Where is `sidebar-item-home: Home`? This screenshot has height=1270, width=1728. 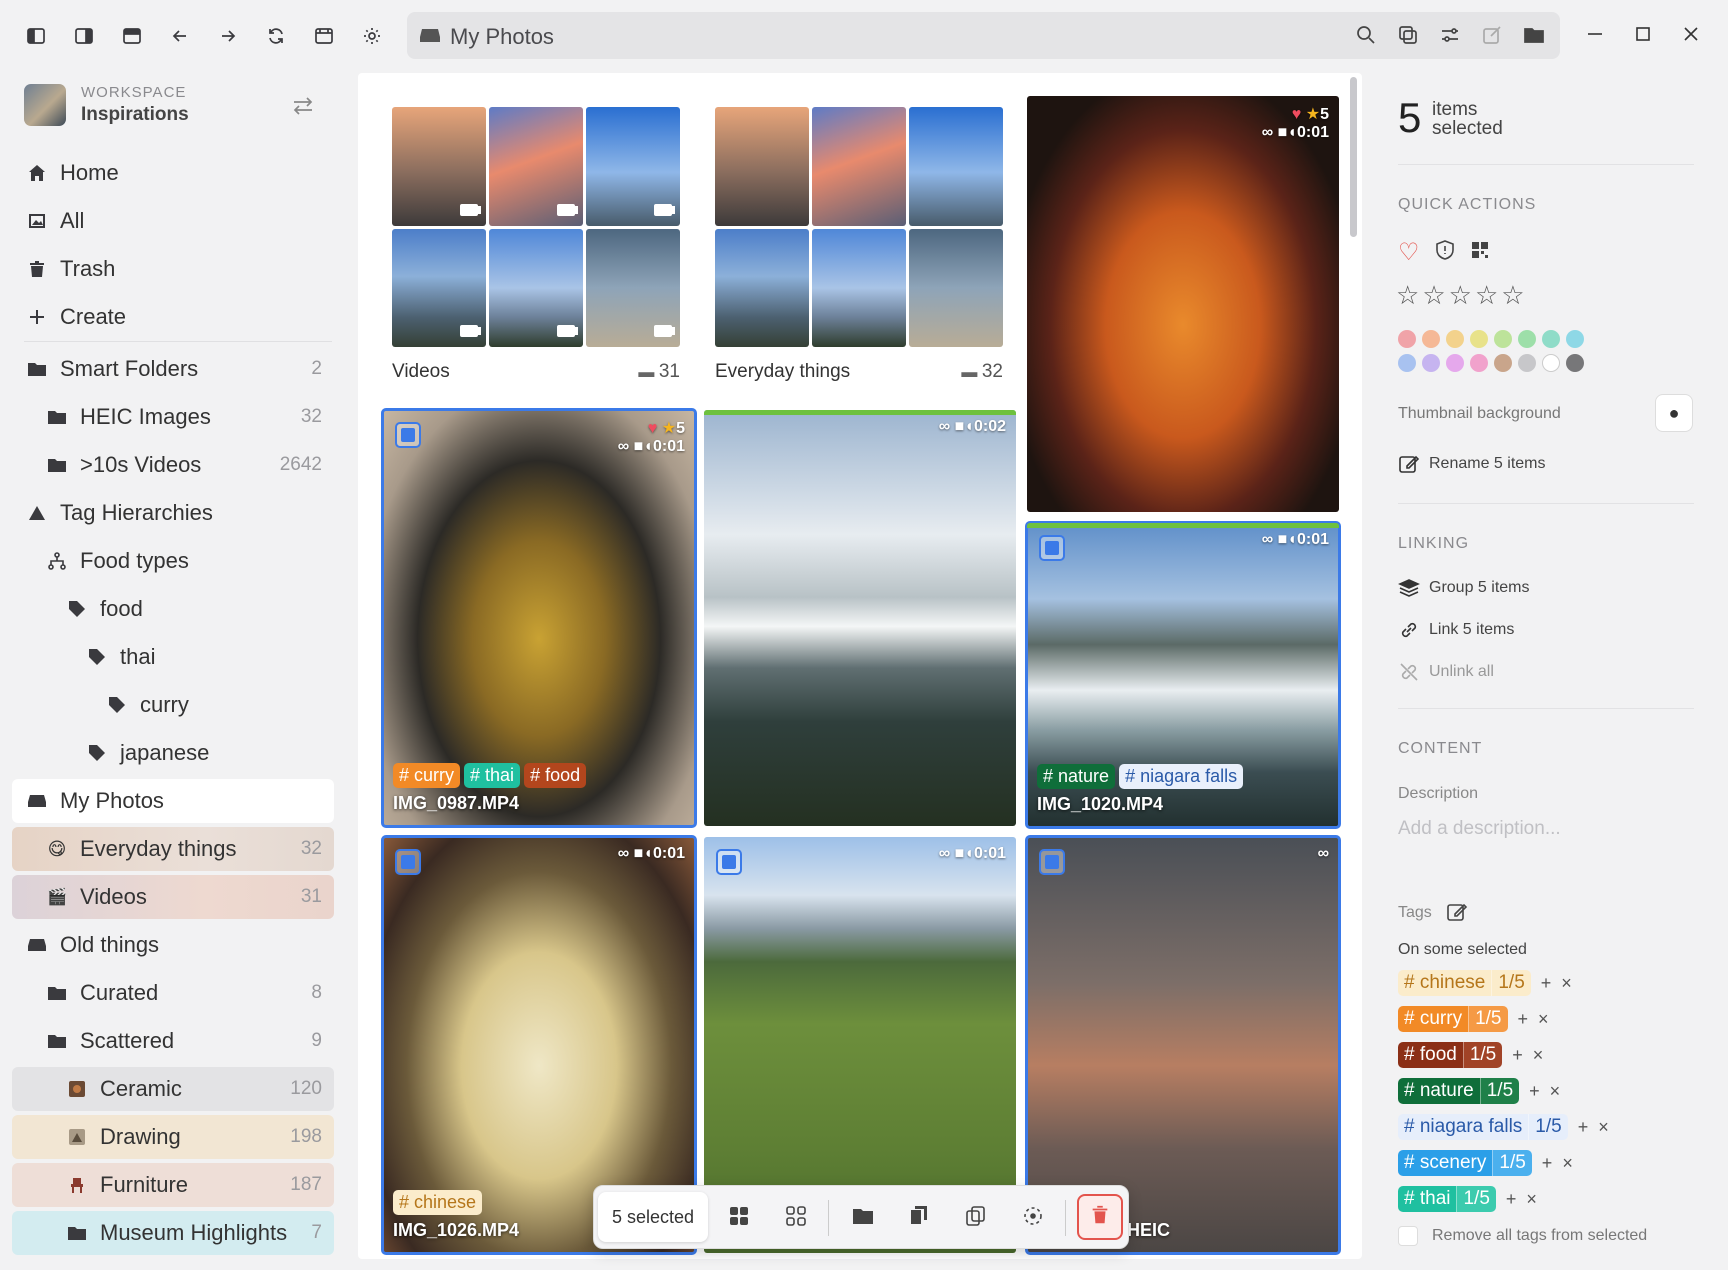 sidebar-item-home: Home is located at coordinates (173, 173).